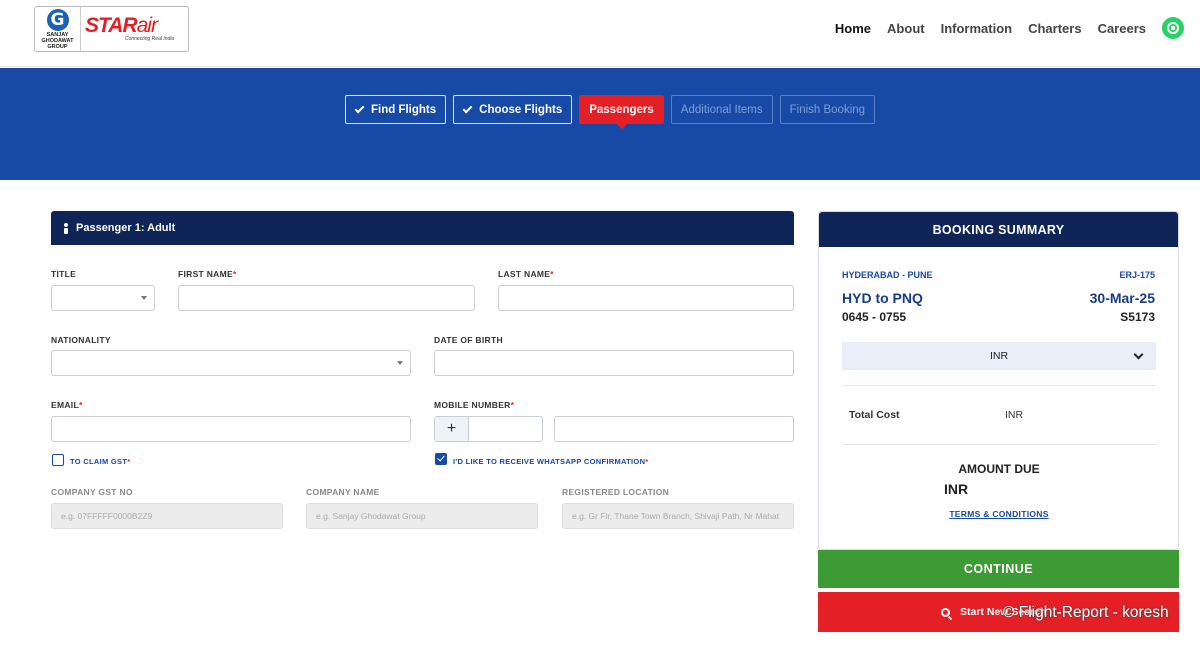 This screenshot has width=1200, height=648. What do you see at coordinates (1138, 354) in the screenshot?
I see `chevron-down-icon` at bounding box center [1138, 354].